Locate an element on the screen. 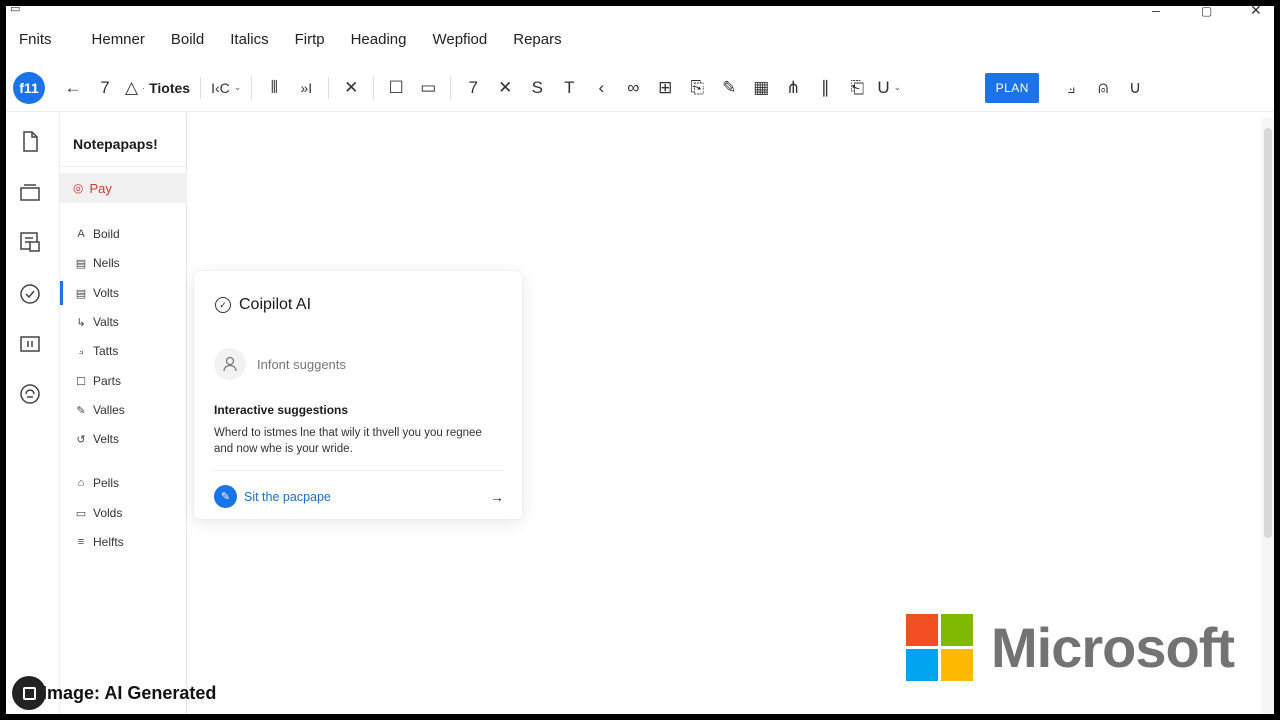 This screenshot has height=720, width=1280. size-value: I‹C is located at coordinates (220, 87).